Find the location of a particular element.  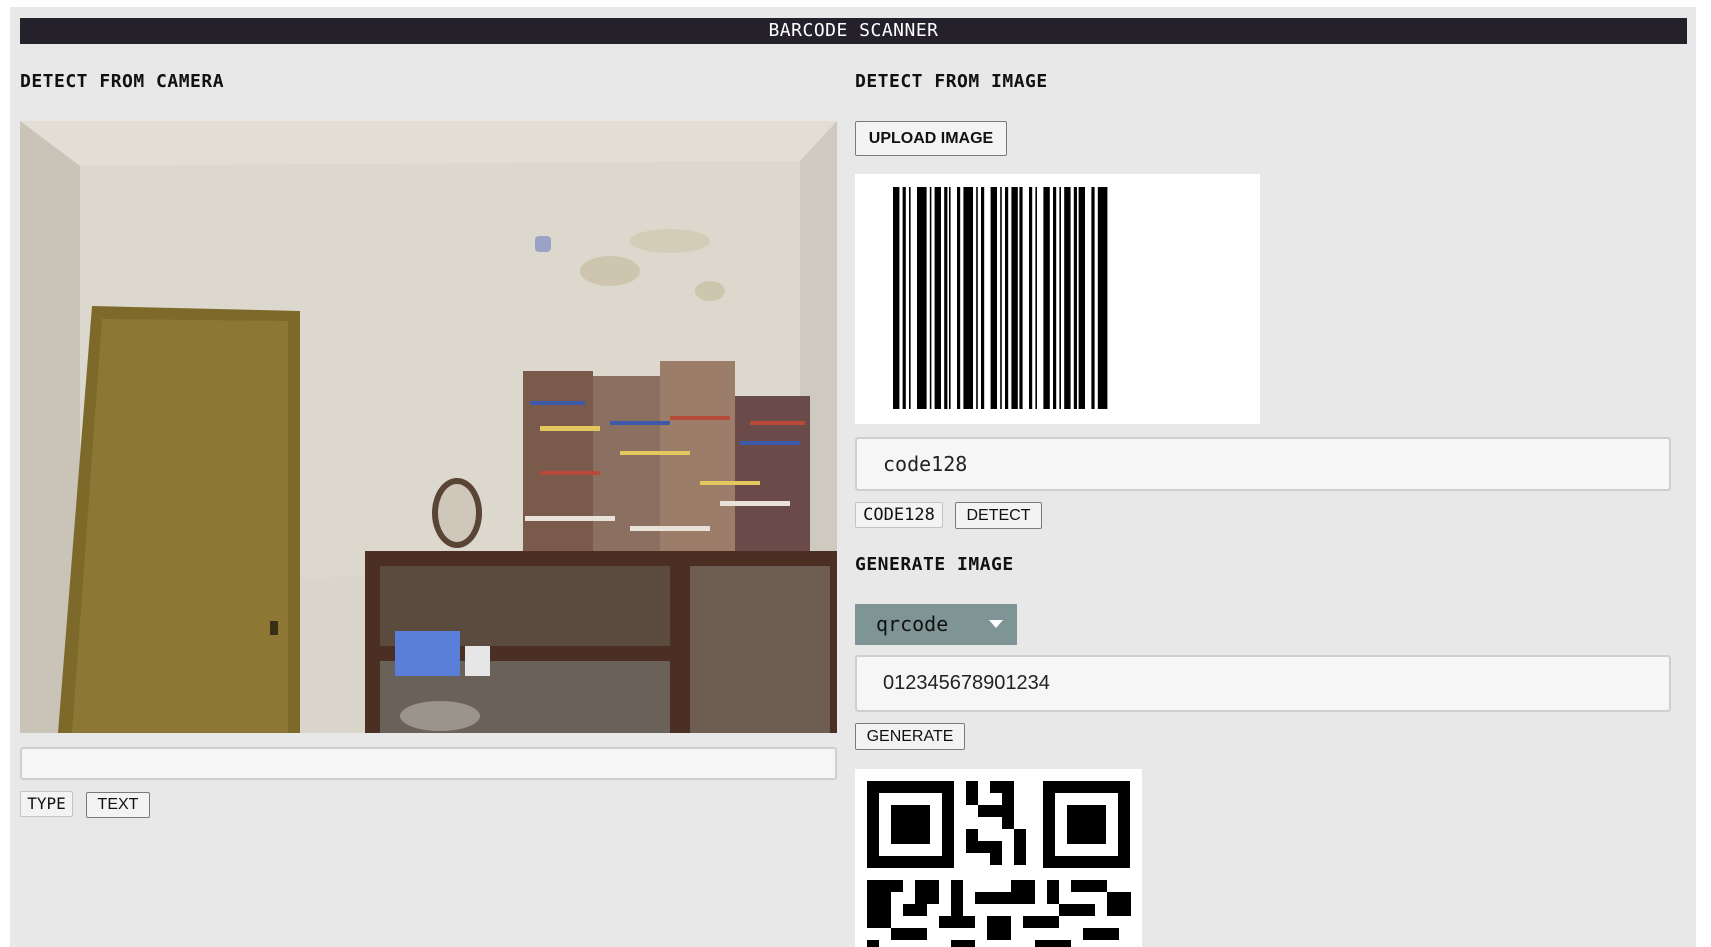

camera-section-title: DETECT FROM CAMERA is located at coordinates (122, 81).